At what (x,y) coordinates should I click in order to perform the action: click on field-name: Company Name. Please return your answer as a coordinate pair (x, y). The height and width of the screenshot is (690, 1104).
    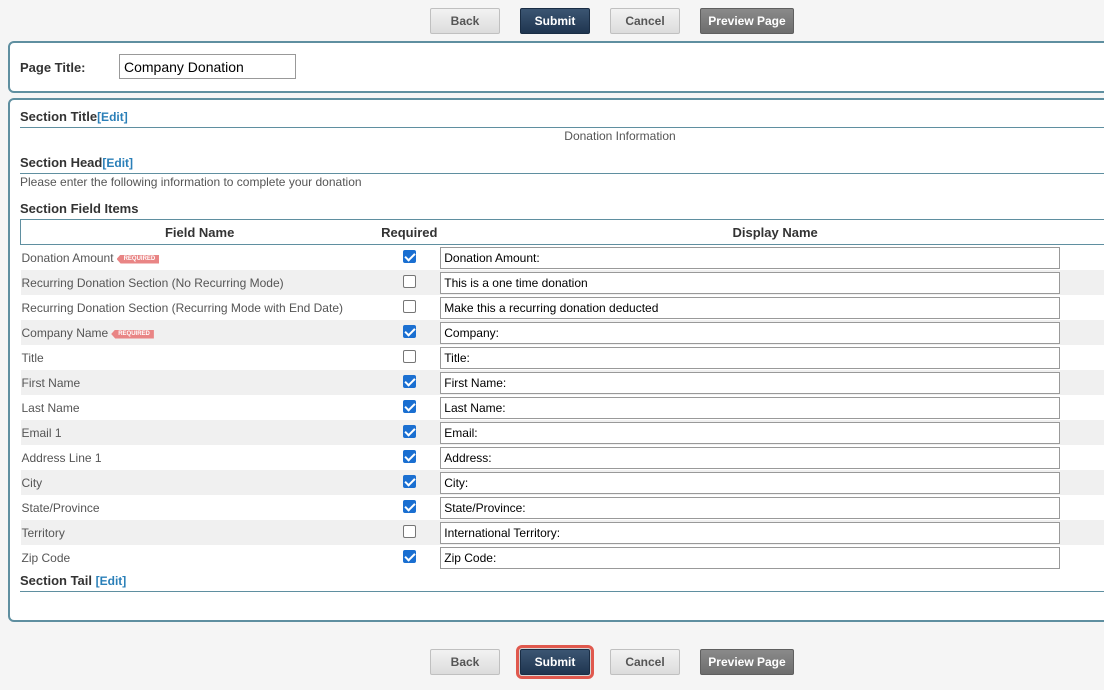
    Looking at the image, I should click on (65, 332).